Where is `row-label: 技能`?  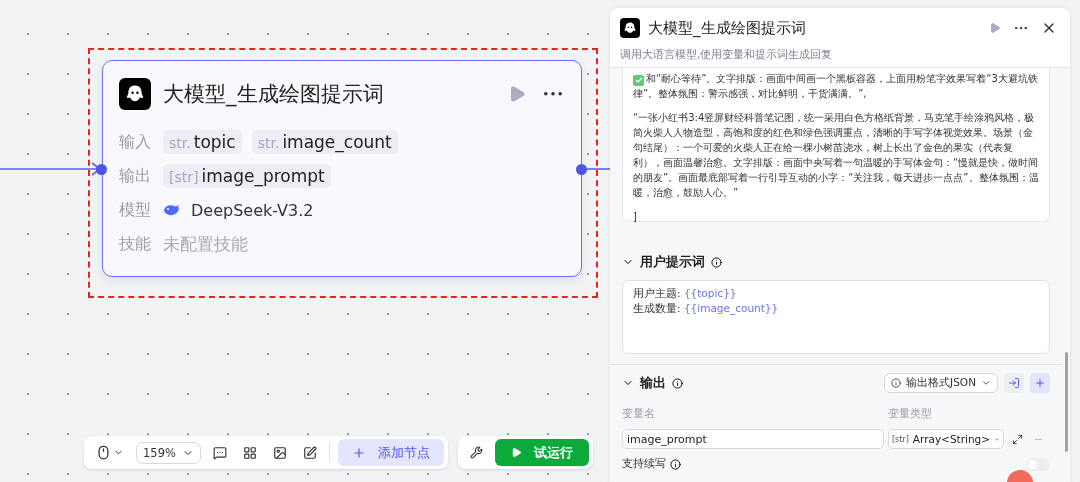 row-label: 技能 is located at coordinates (135, 244).